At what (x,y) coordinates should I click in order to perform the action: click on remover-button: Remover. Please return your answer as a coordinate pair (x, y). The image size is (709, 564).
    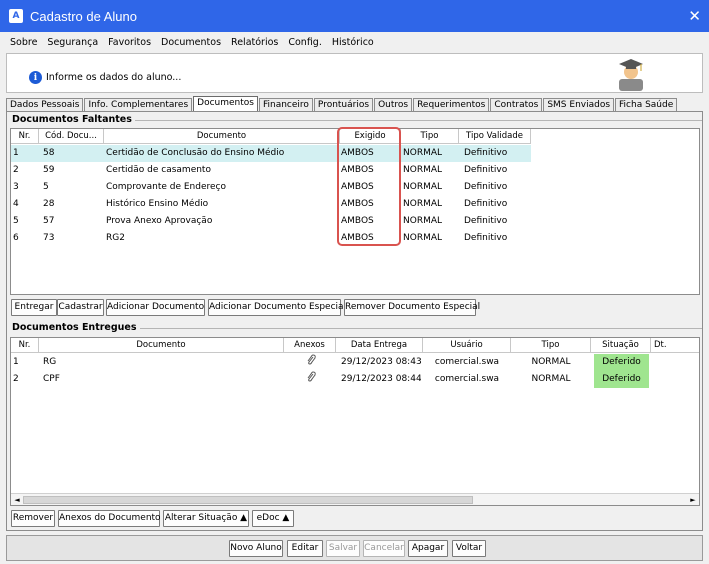
    Looking at the image, I should click on (33, 518).